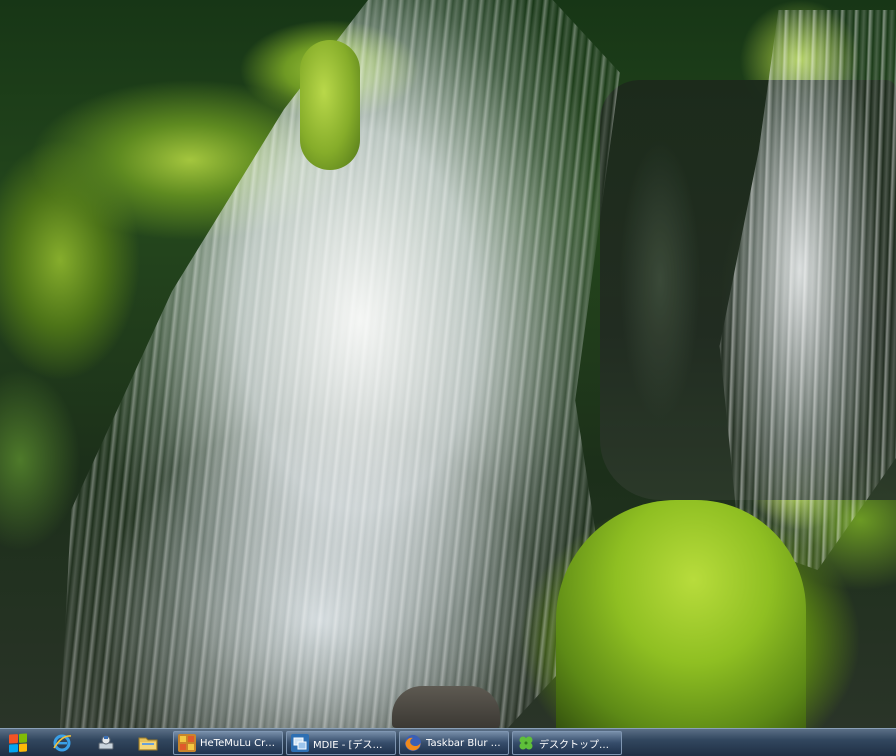 This screenshot has height=756, width=896. I want to click on firefox-icon, so click(413, 743).